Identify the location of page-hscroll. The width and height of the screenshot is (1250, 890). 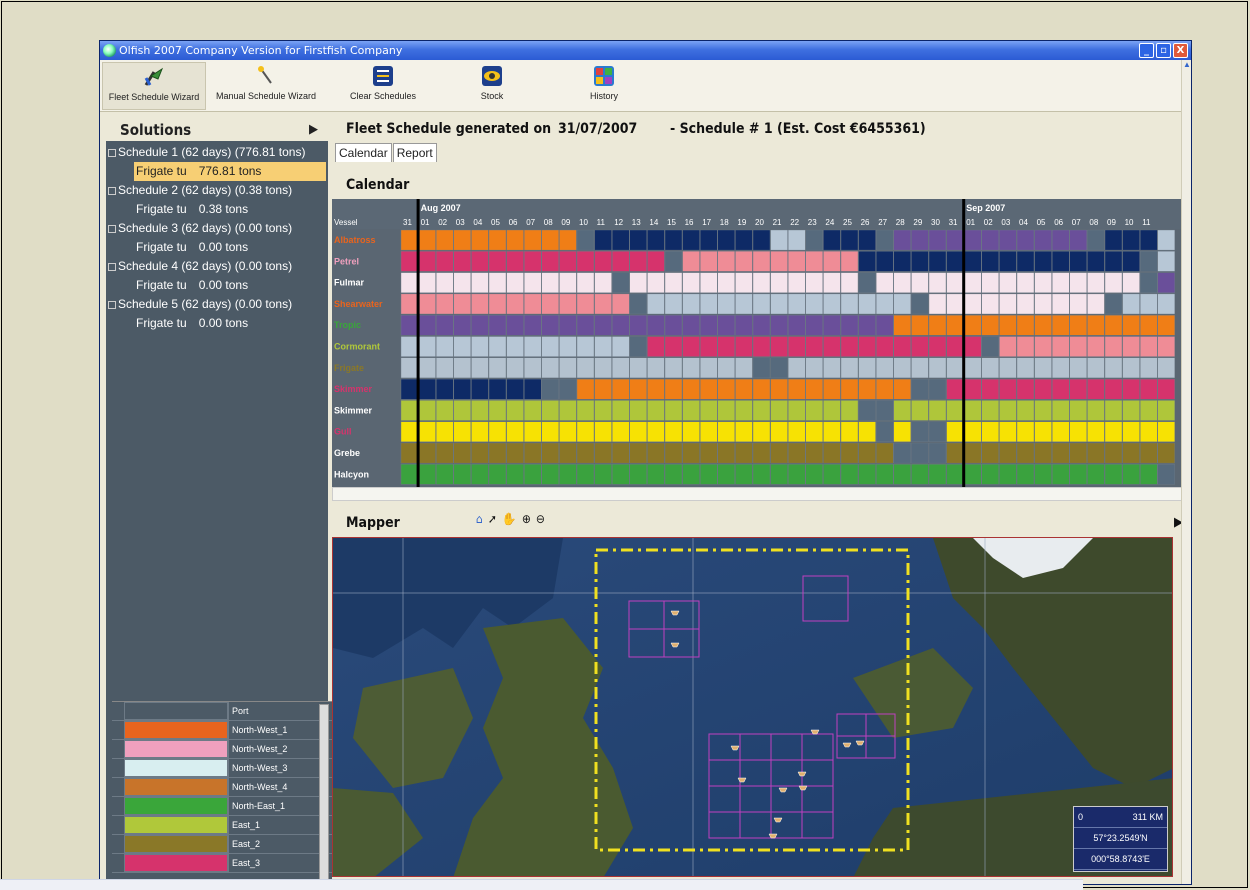
(541, 884).